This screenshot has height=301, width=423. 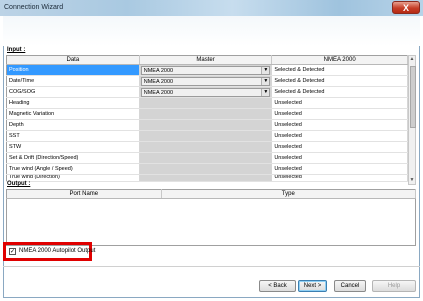 What do you see at coordinates (73, 136) in the screenshot?
I see `data-cell: SST` at bounding box center [73, 136].